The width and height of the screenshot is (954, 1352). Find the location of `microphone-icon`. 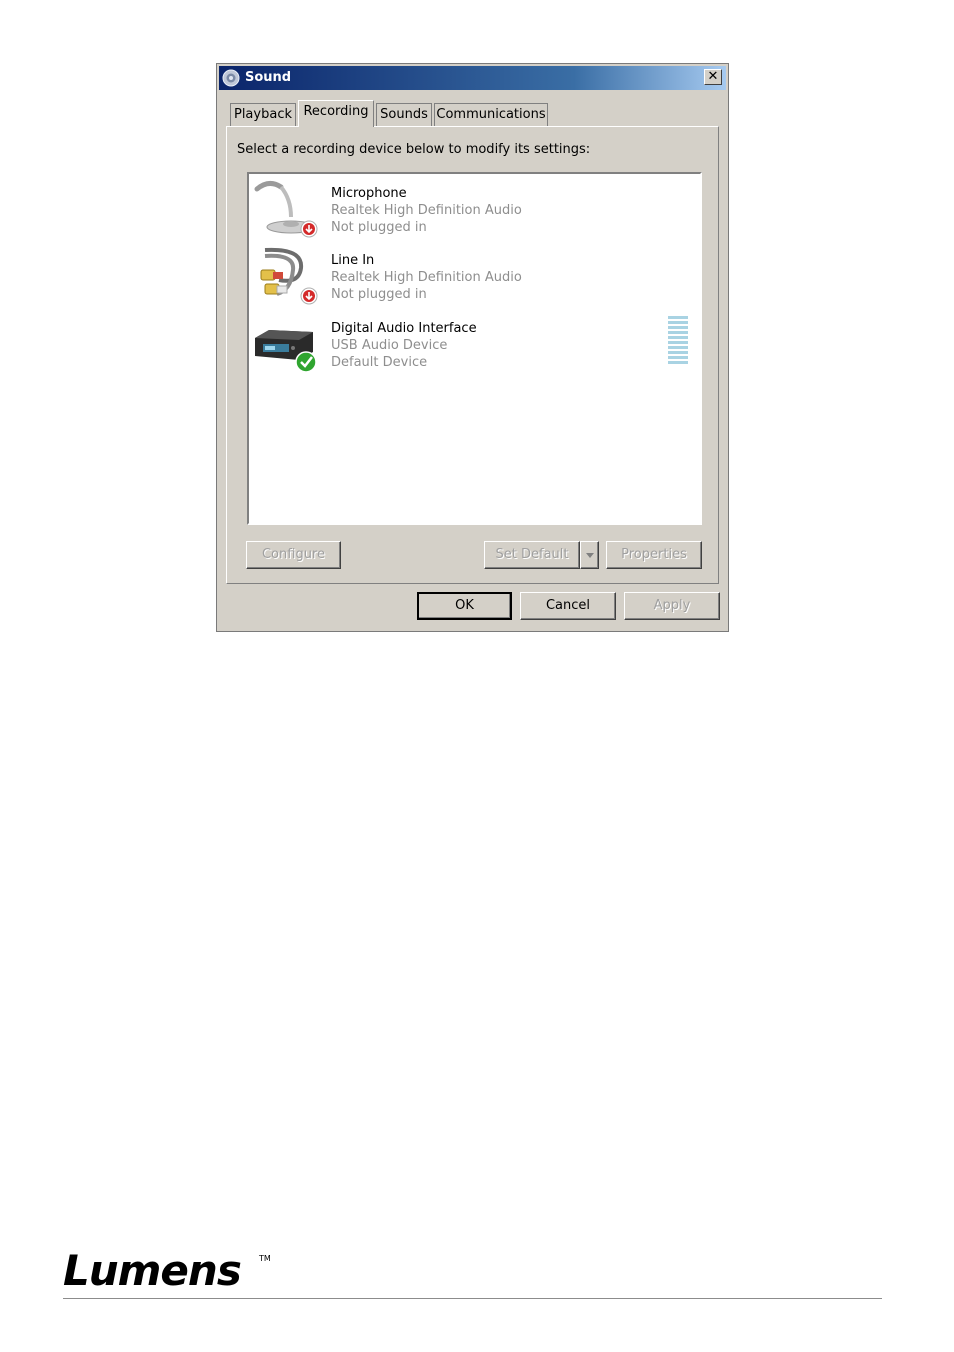

microphone-icon is located at coordinates (286, 209).